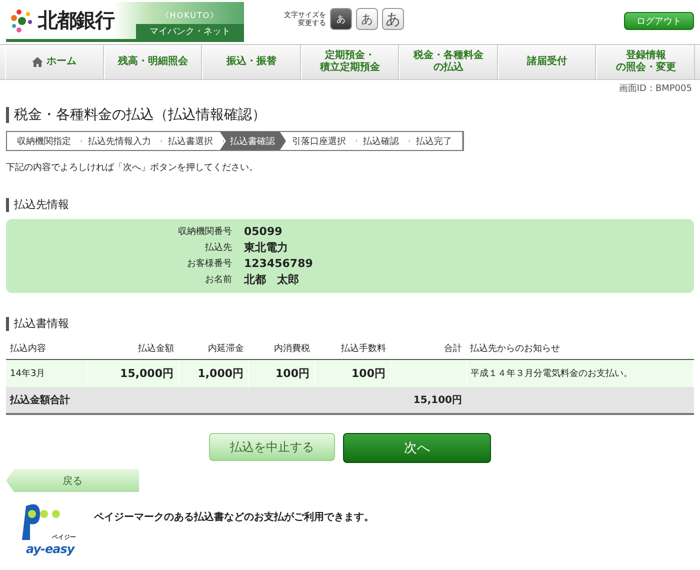 The image size is (700, 570). What do you see at coordinates (417, 448) in the screenshot?
I see `next-button: 次へ` at bounding box center [417, 448].